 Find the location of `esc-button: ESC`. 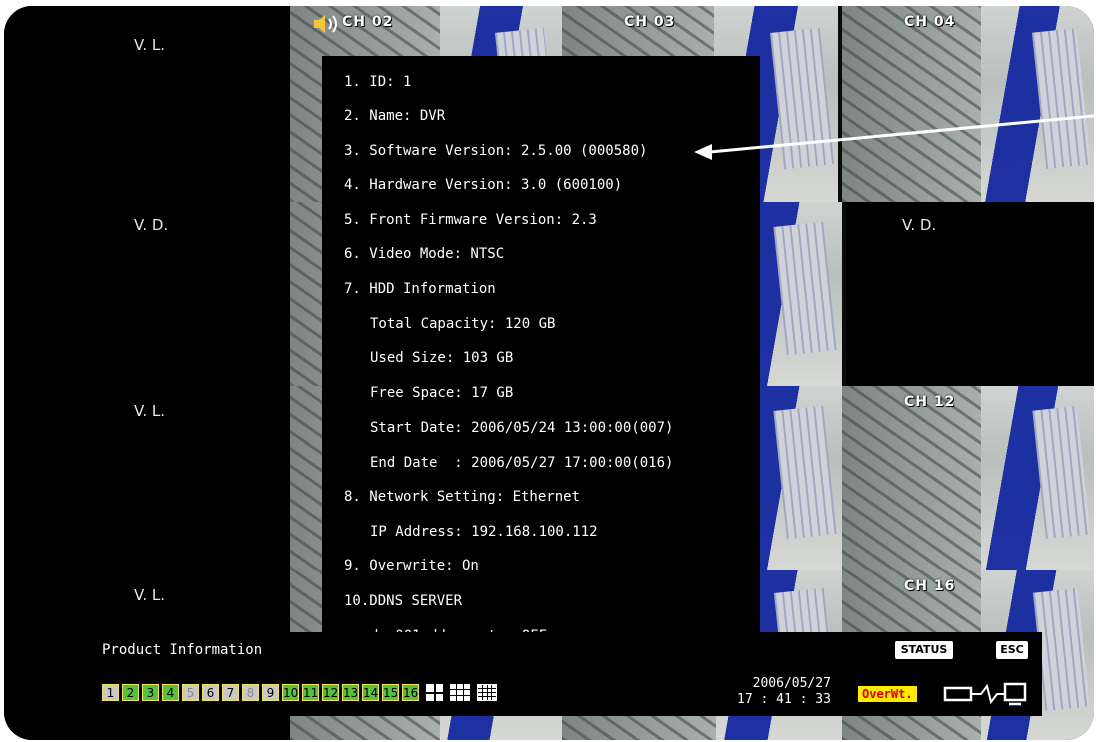

esc-button: ESC is located at coordinates (1012, 650).